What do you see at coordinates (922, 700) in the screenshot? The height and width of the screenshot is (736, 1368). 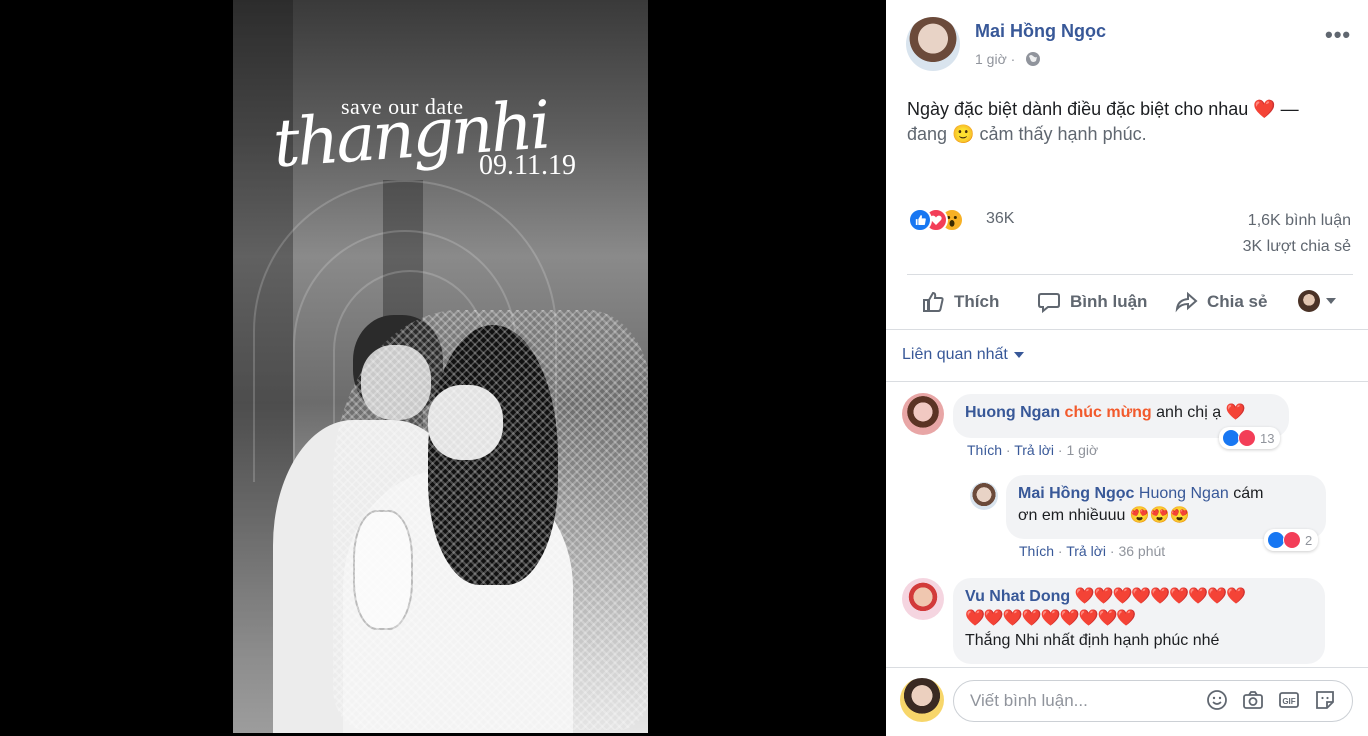 I see `composer-avatar` at bounding box center [922, 700].